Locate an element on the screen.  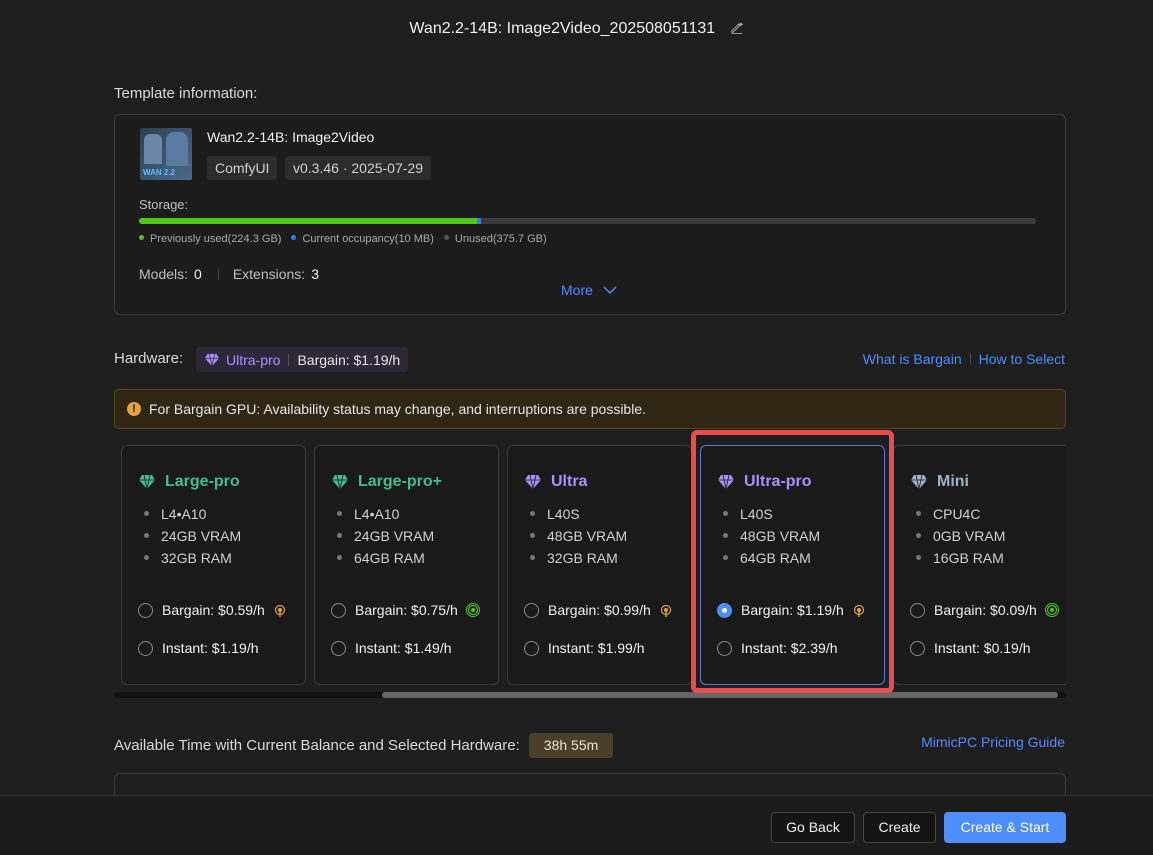
models-label: Models: is located at coordinates (164, 274).